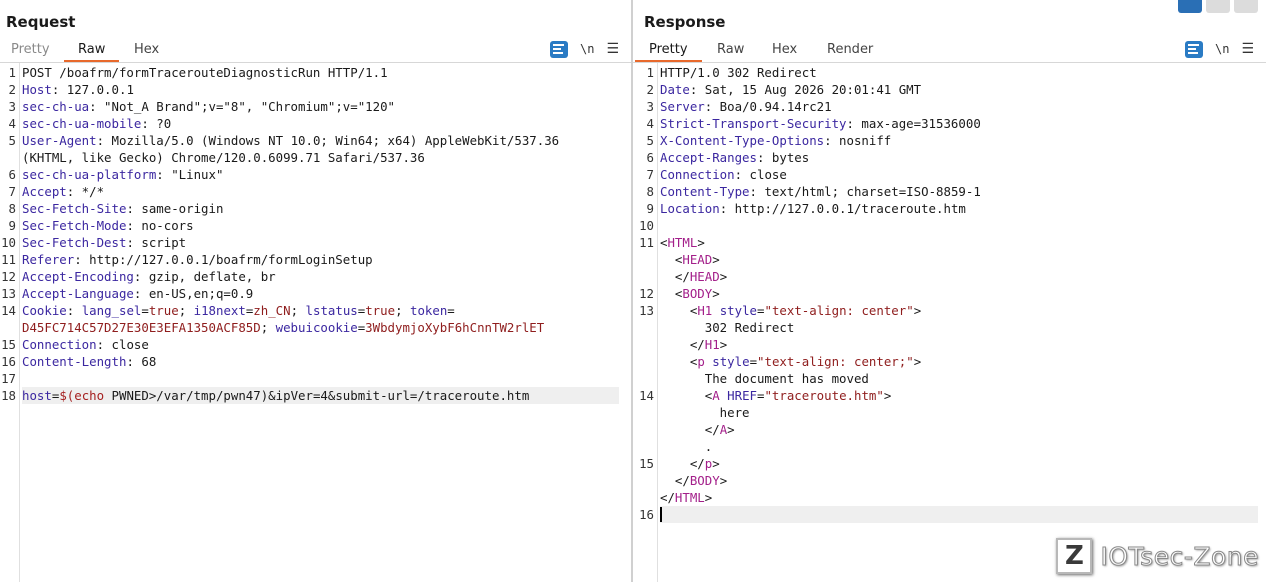 This screenshot has width=1266, height=582. Describe the element at coordinates (163, 310) in the screenshot. I see `code-token: true` at that location.